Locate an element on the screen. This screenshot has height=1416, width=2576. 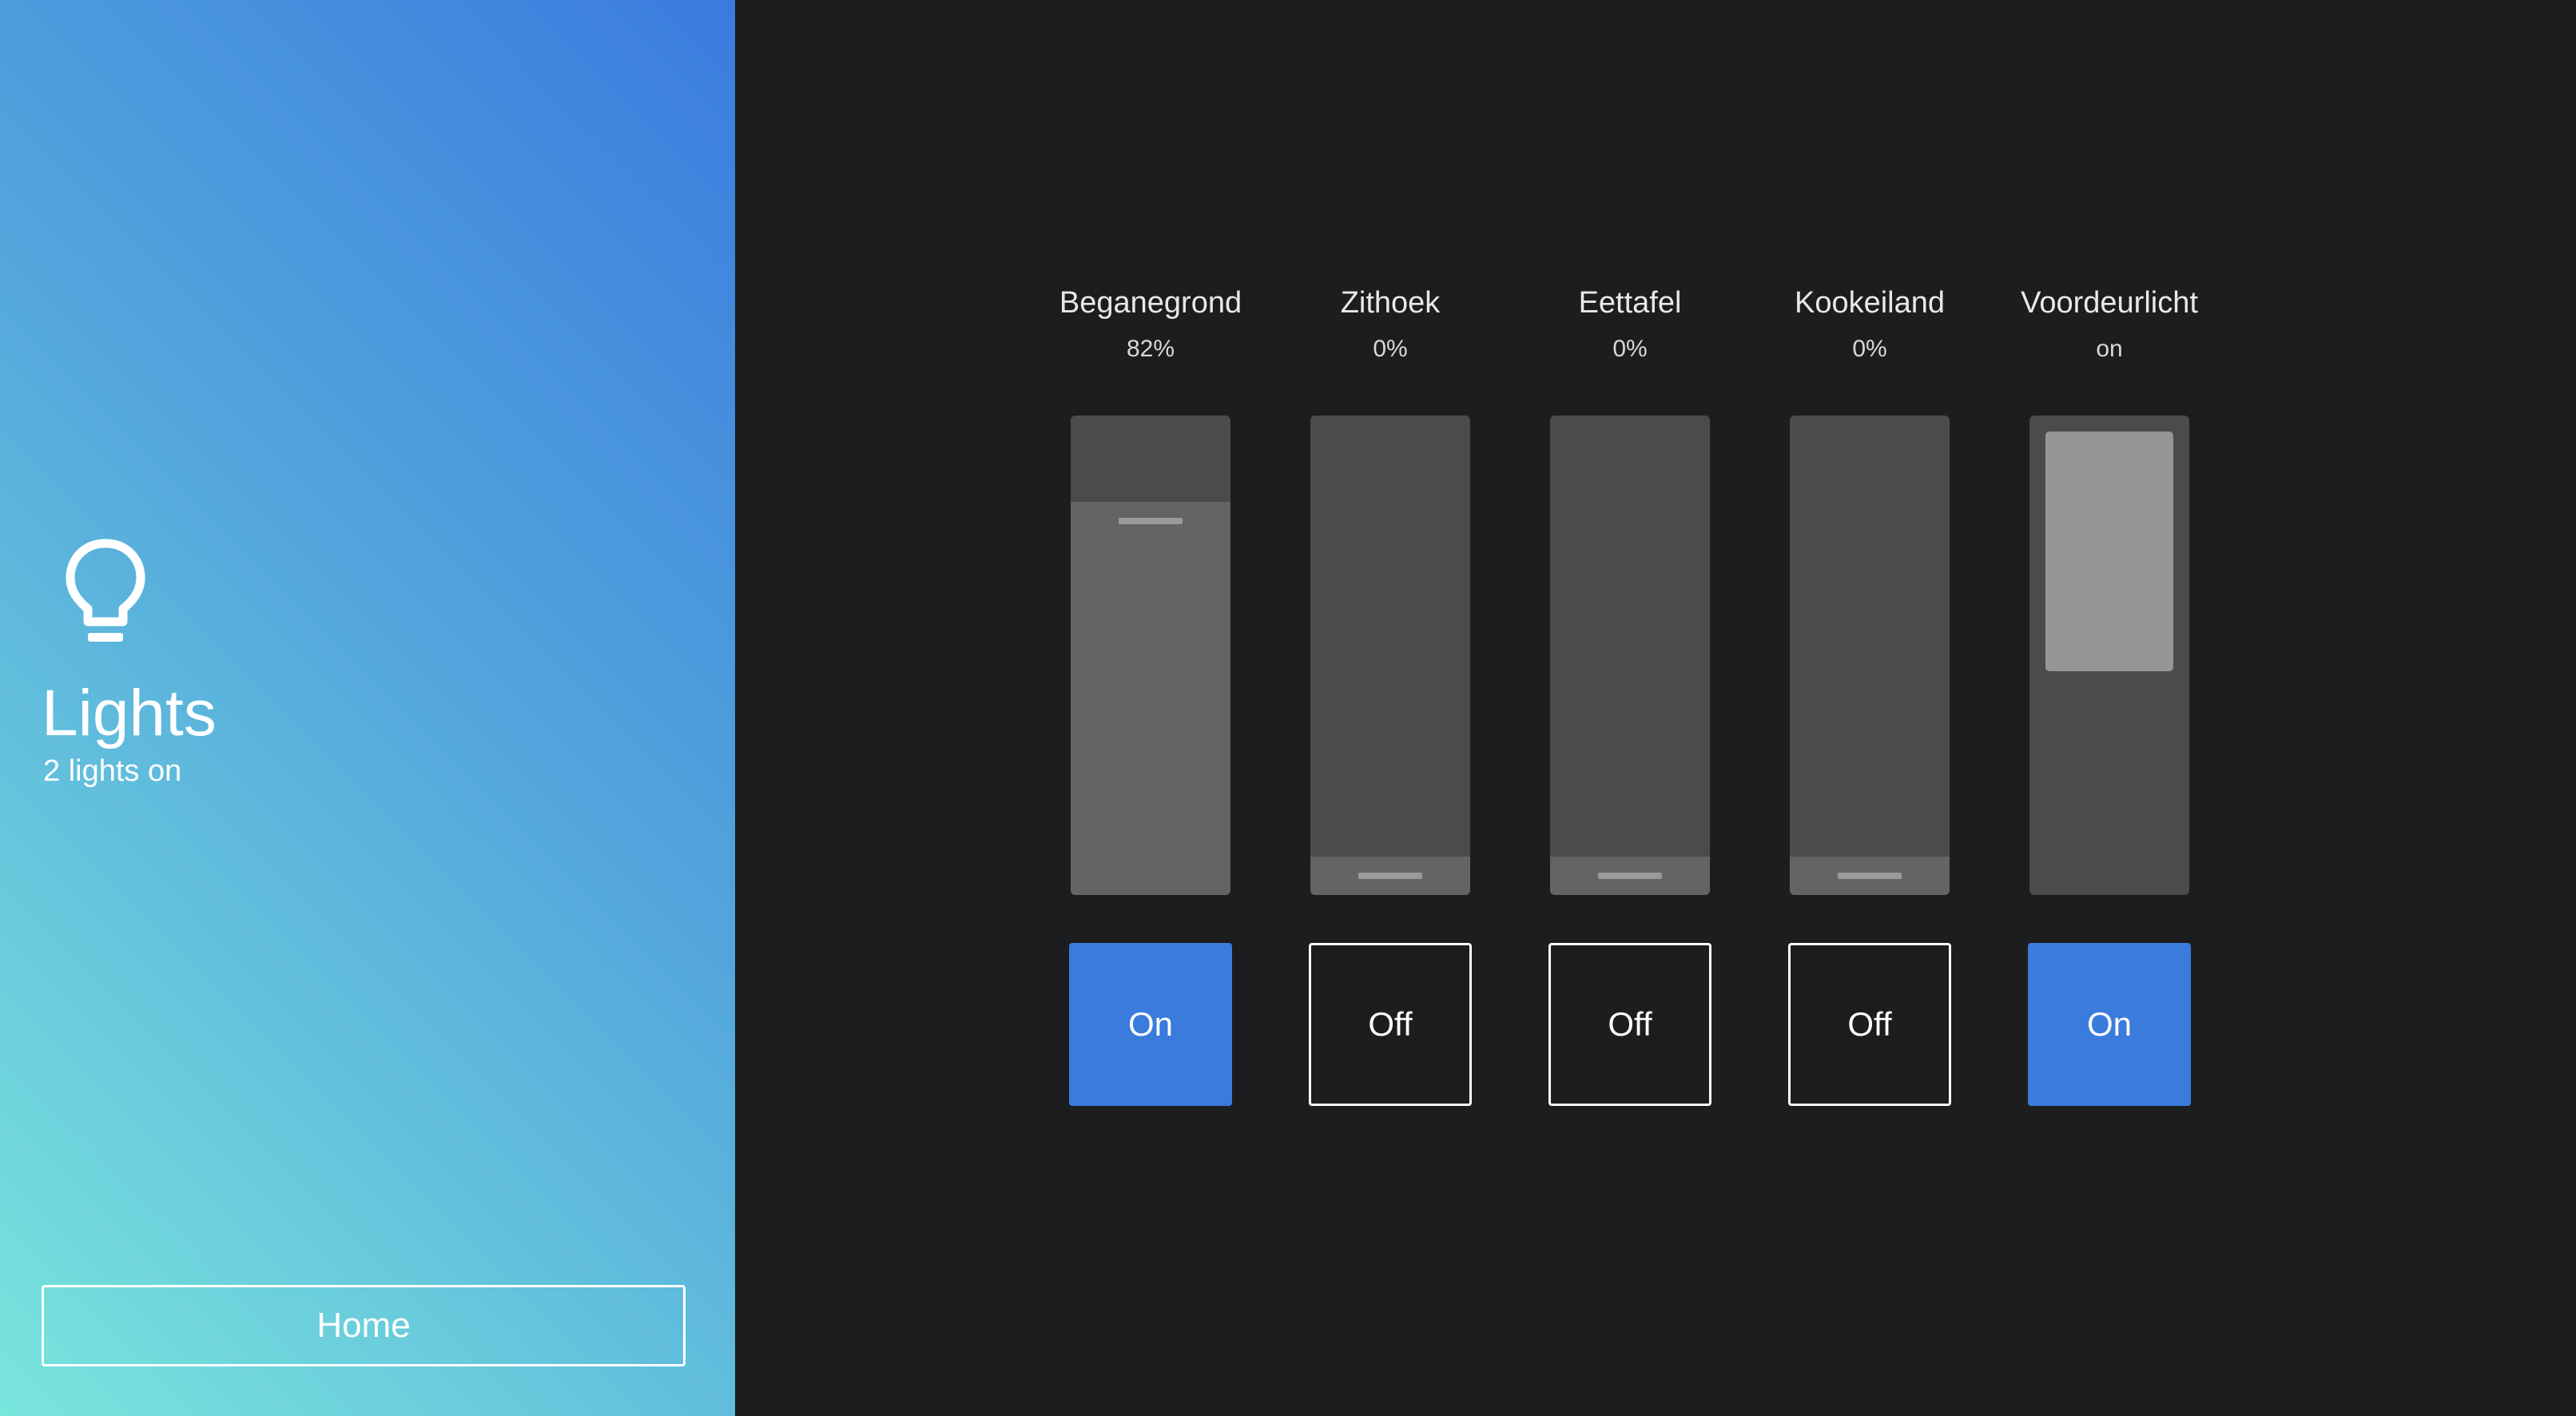
light-name: Voordeurlicht is located at coordinates (2109, 303).